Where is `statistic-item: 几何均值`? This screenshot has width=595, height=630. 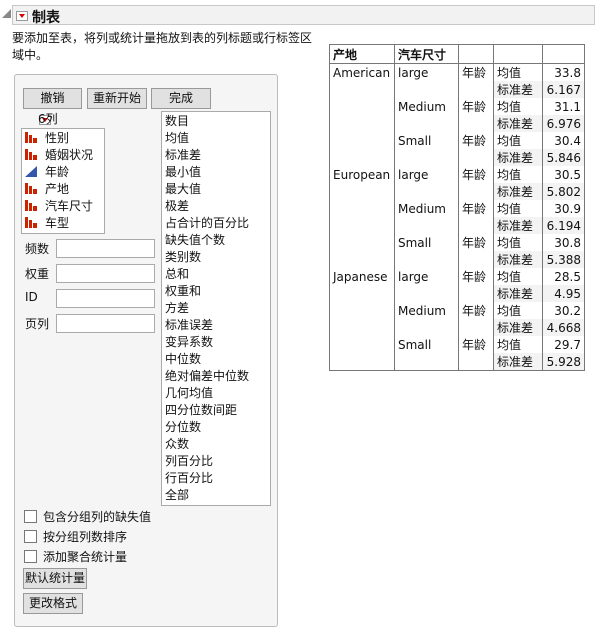 statistic-item: 几何均值 is located at coordinates (216, 393).